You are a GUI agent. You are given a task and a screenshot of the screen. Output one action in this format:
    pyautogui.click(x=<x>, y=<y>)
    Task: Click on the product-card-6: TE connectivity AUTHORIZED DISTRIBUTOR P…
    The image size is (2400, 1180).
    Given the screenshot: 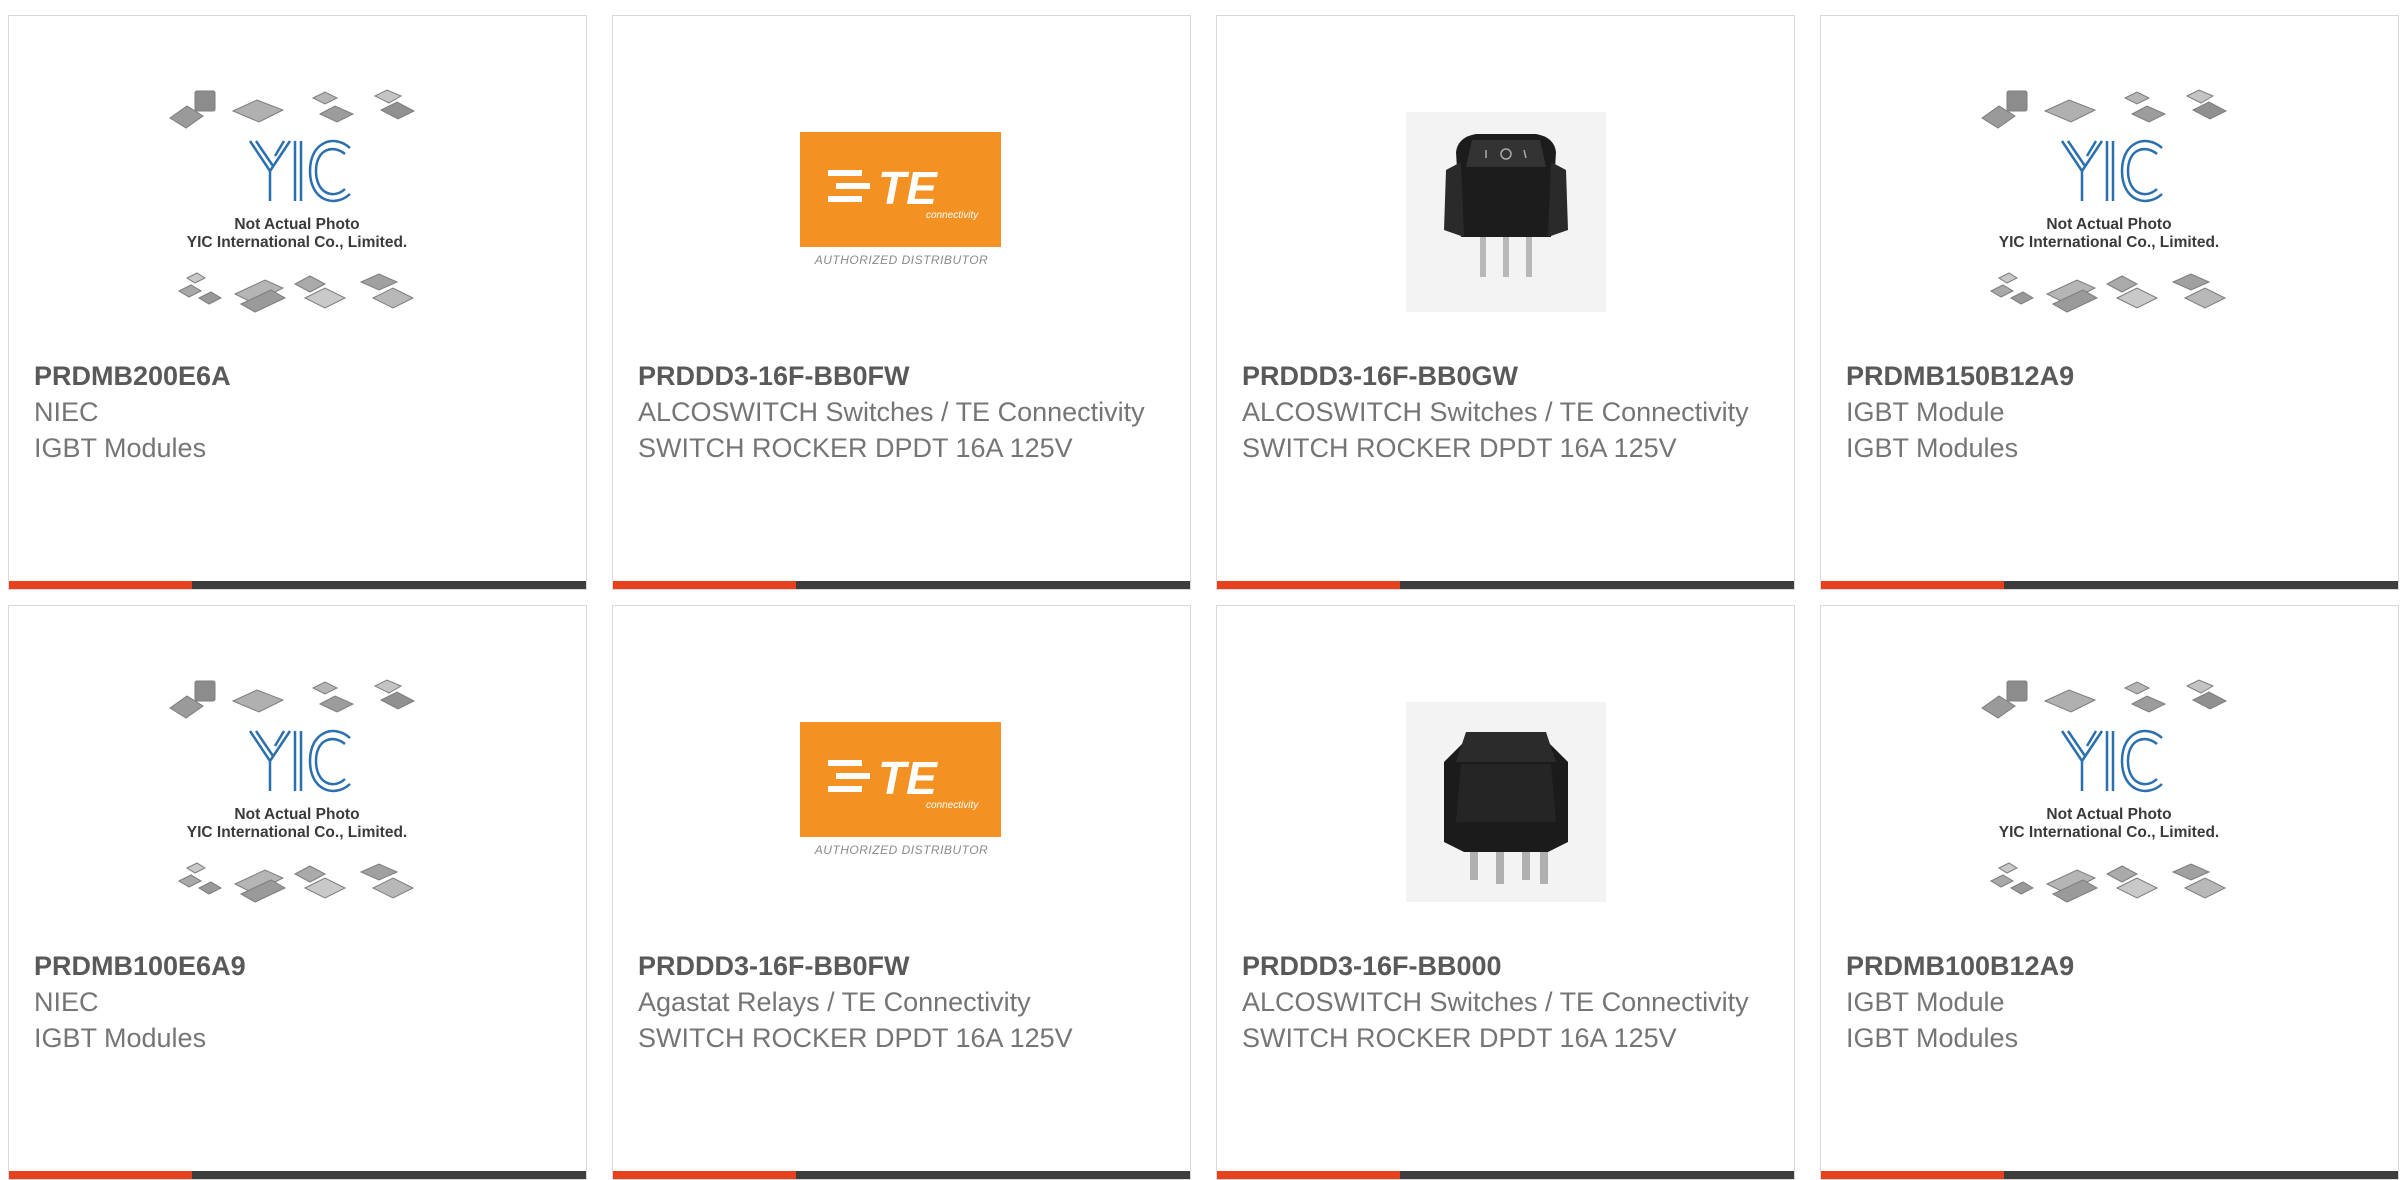 What is the action you would take?
    pyautogui.click(x=901, y=892)
    